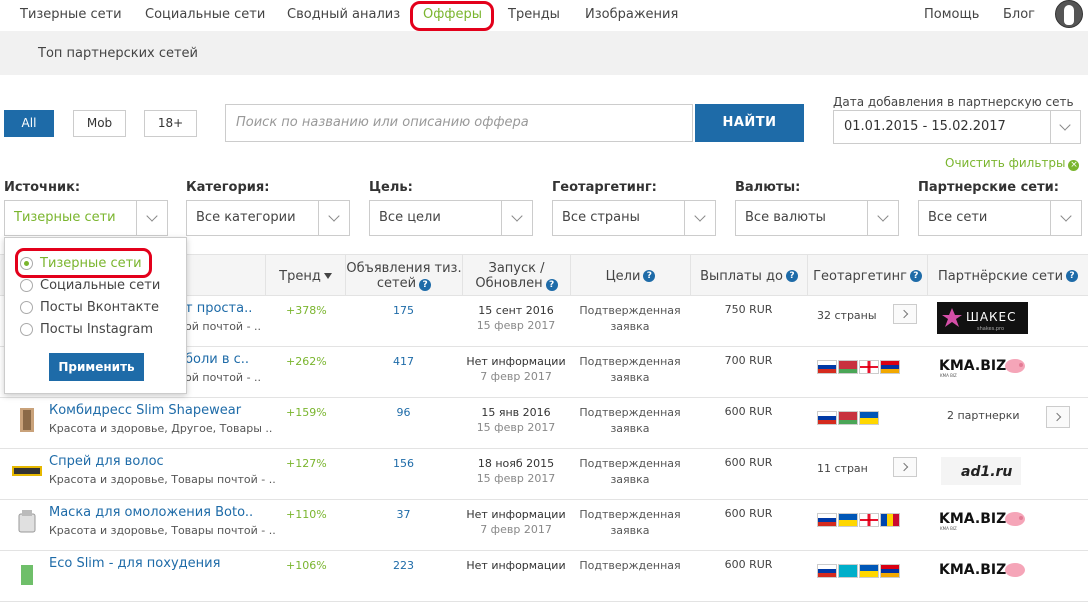 This screenshot has height=602, width=1088. Describe the element at coordinates (983, 415) in the screenshot. I see `partners-count: 2 партнерки` at that location.